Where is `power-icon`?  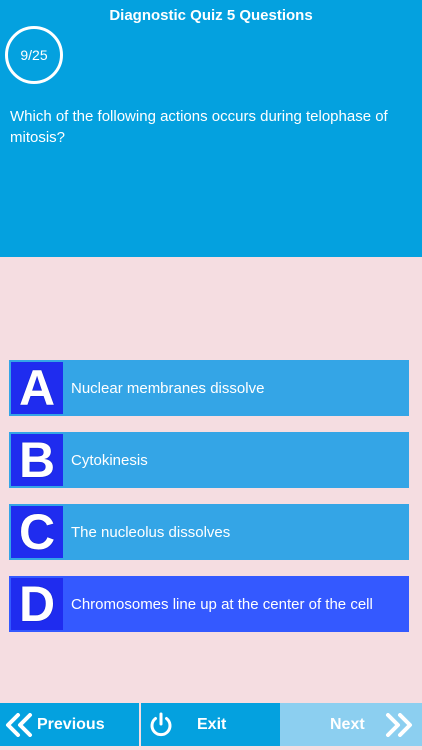 power-icon is located at coordinates (161, 725).